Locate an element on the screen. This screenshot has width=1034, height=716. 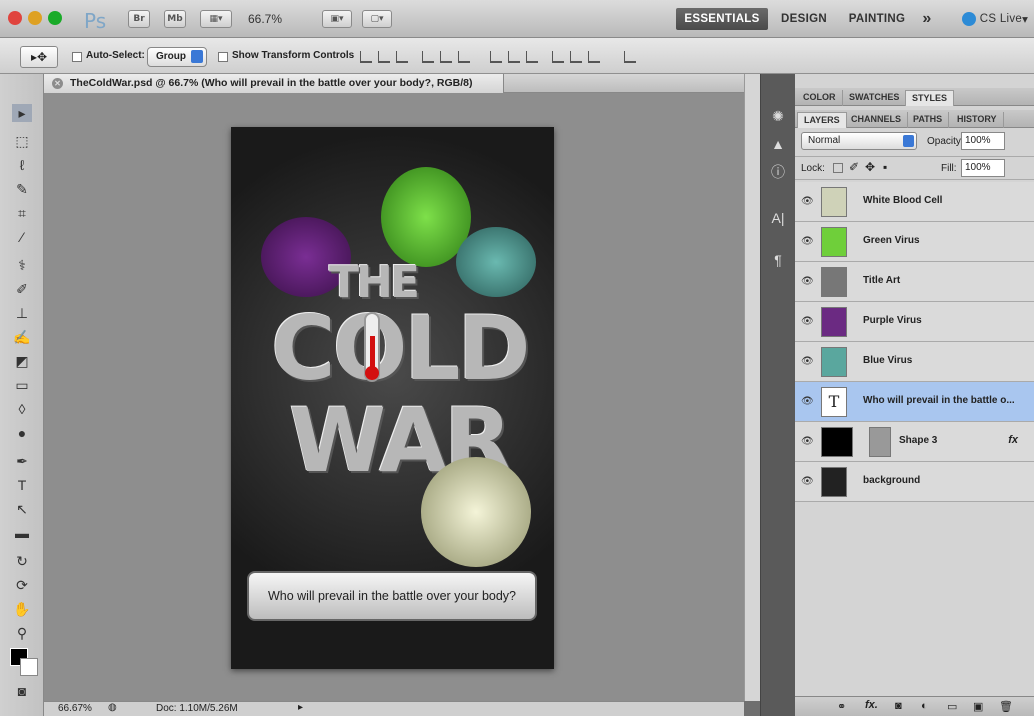
move-tool-icon: ▸ is located at coordinates (22, 113).